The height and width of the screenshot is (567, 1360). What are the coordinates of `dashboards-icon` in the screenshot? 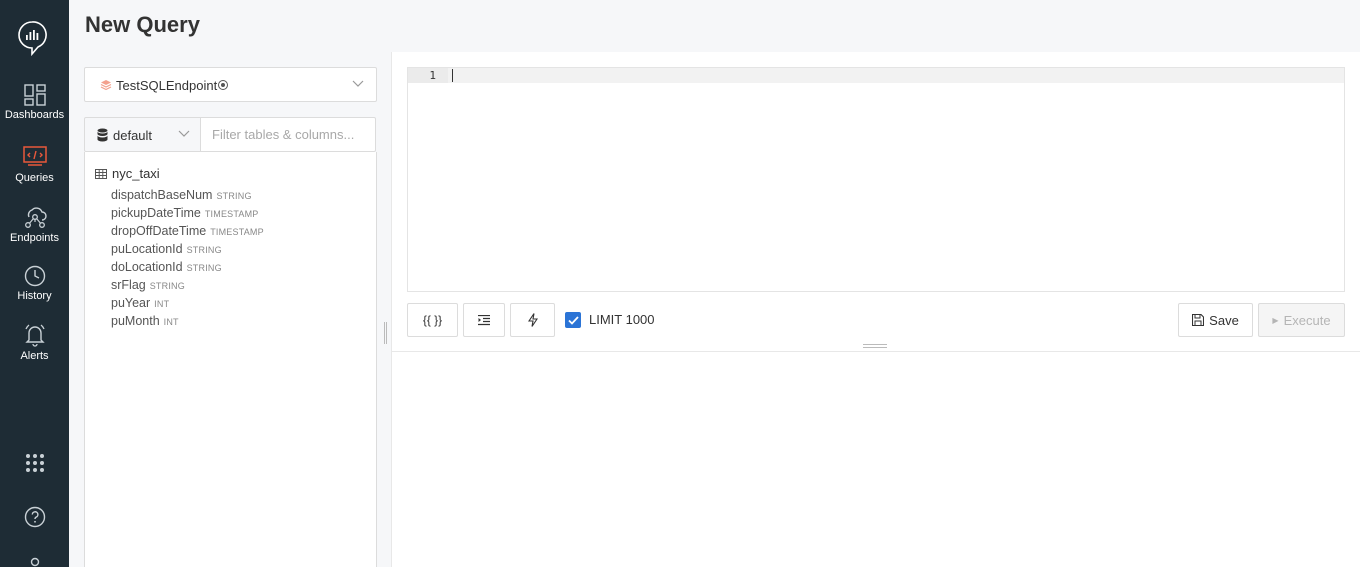 It's located at (34, 95).